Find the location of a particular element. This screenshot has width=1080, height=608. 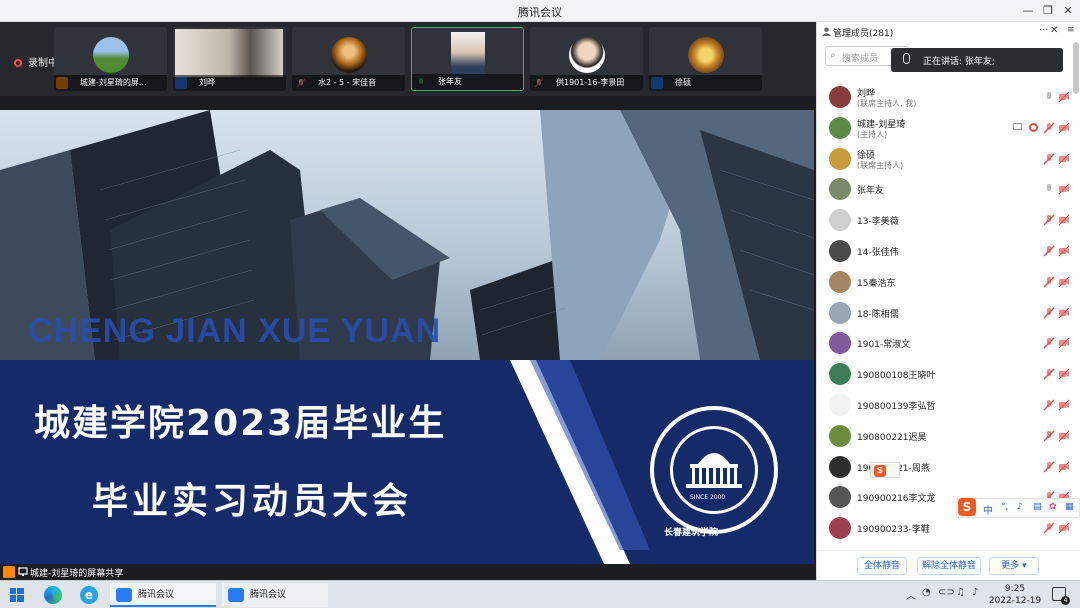

member-role: (联席主持人) is located at coordinates (880, 165).